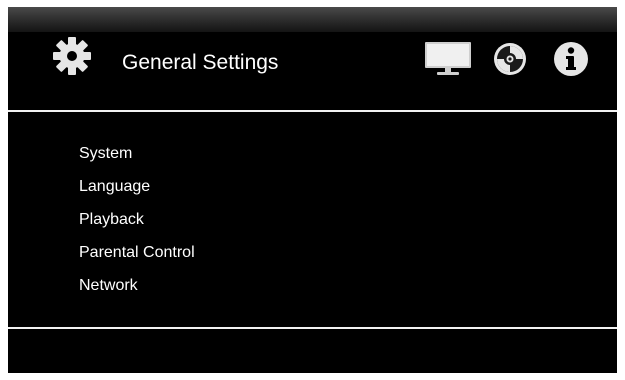 The width and height of the screenshot is (625, 380). I want to click on menu-item-playback: Playback, so click(137, 226).